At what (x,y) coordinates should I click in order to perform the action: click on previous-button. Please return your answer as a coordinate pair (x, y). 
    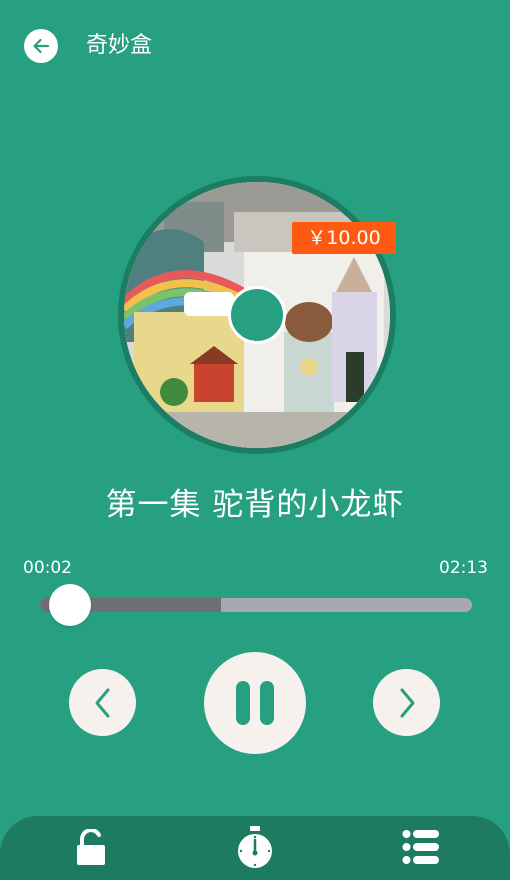
    Looking at the image, I should click on (102, 702).